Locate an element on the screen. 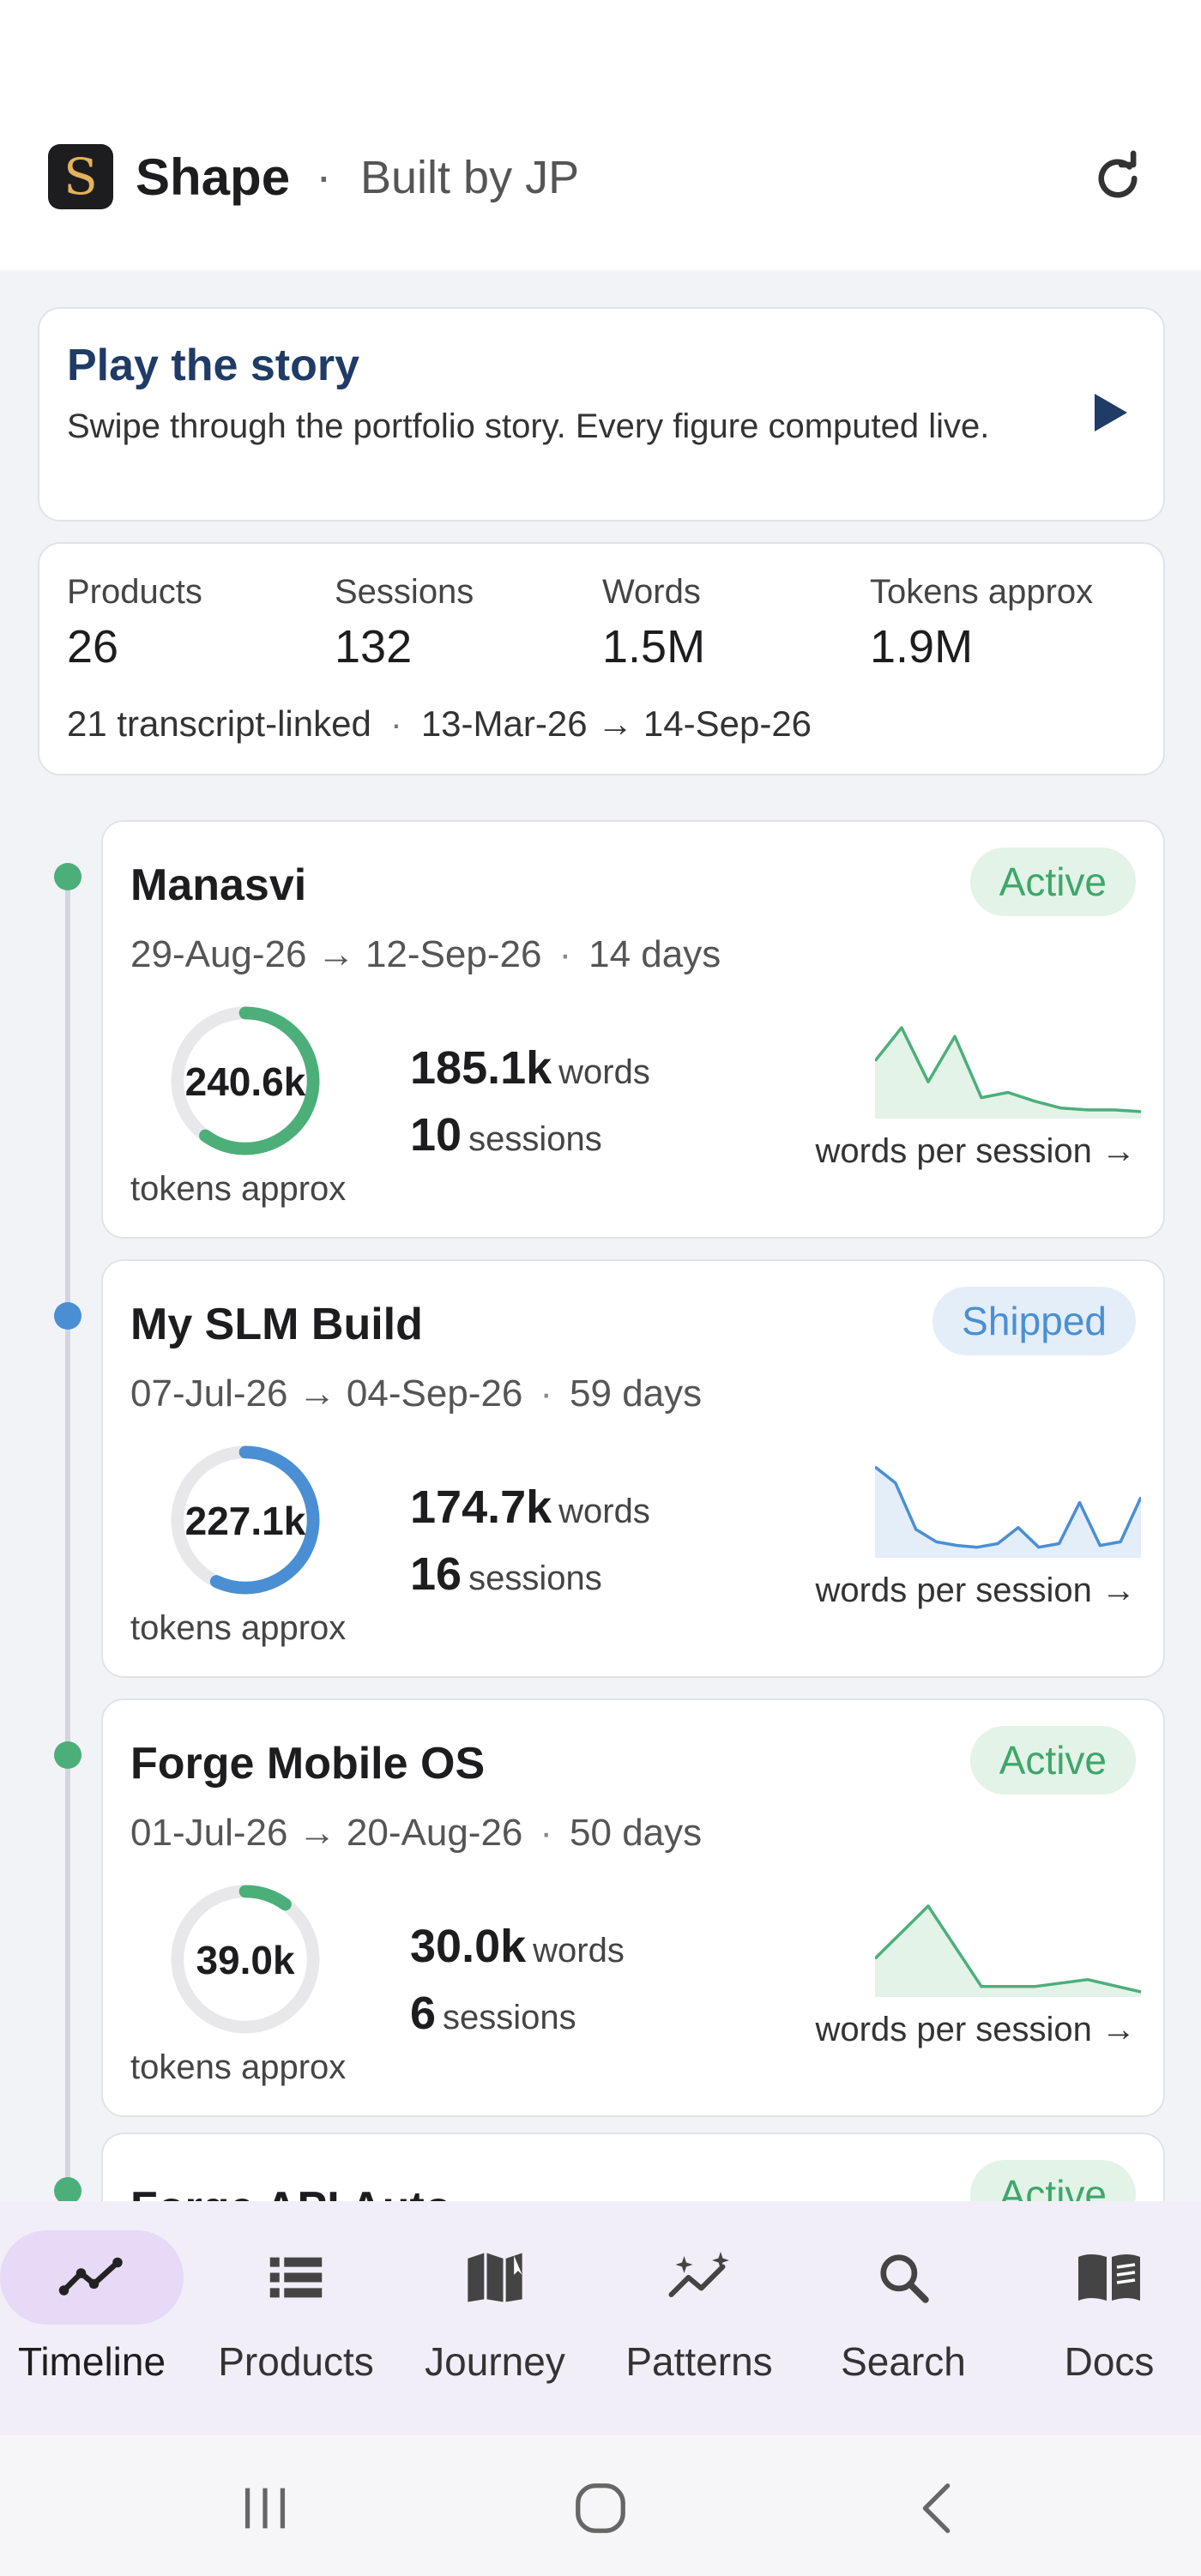 The width and height of the screenshot is (1201, 2576). stat-words: Words 1.5M is located at coordinates (653, 623).